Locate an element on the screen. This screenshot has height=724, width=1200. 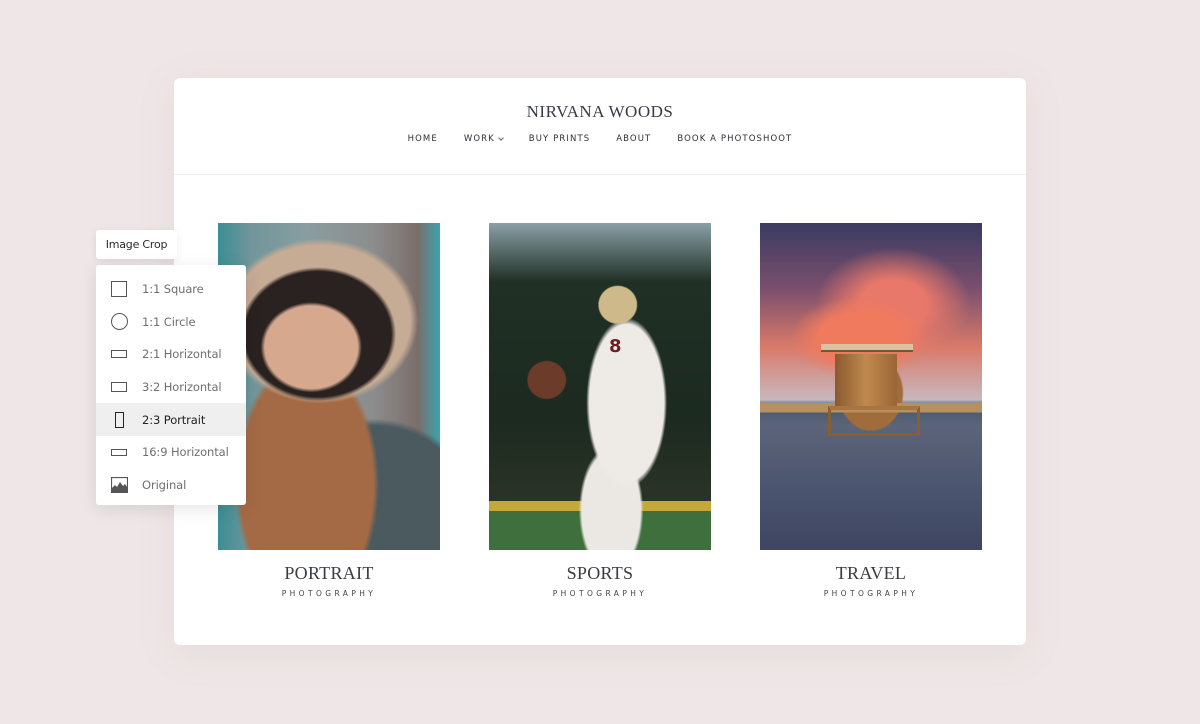
crop-option-label: 1:1 Circle is located at coordinates (169, 321).